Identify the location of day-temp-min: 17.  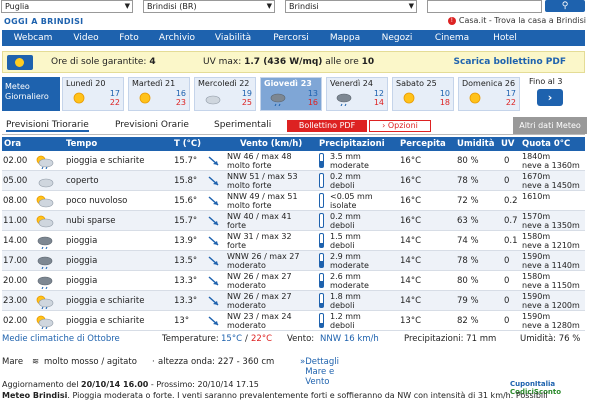
(114, 93).